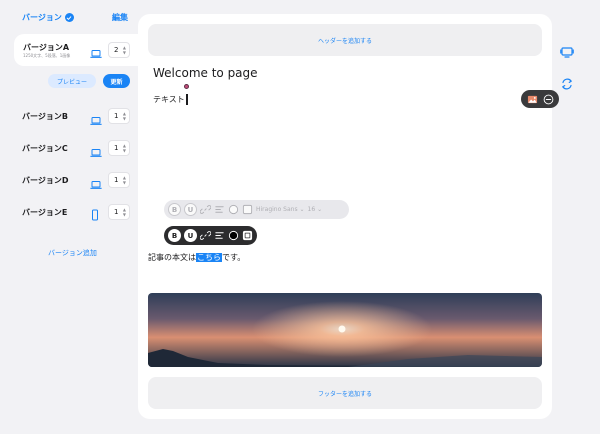  I want to click on version-item: バージョンC 1 ▲ ▼, so click(69, 148).